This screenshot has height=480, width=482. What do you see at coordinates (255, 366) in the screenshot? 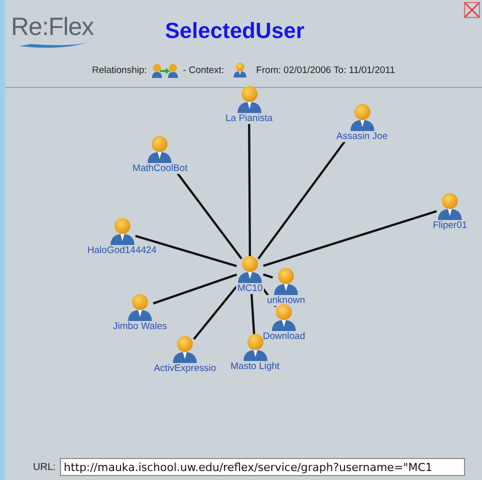
I see `user-name: Masto Light` at bounding box center [255, 366].